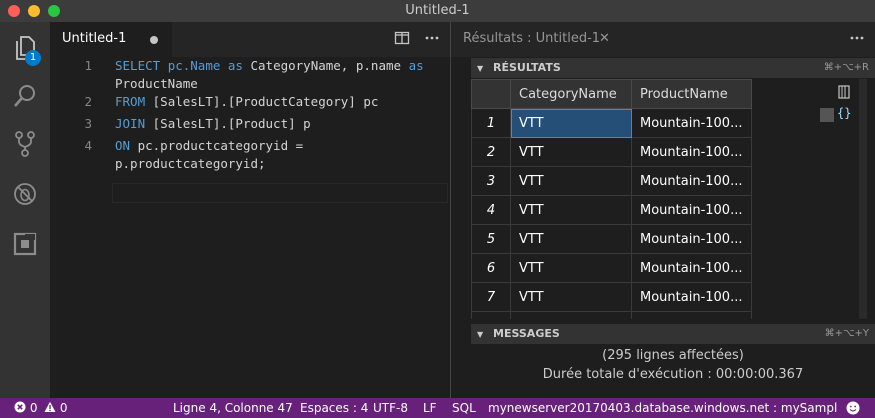 The image size is (875, 418). I want to click on messages-shortcut: ⌘+⌥+Y, so click(846, 333).